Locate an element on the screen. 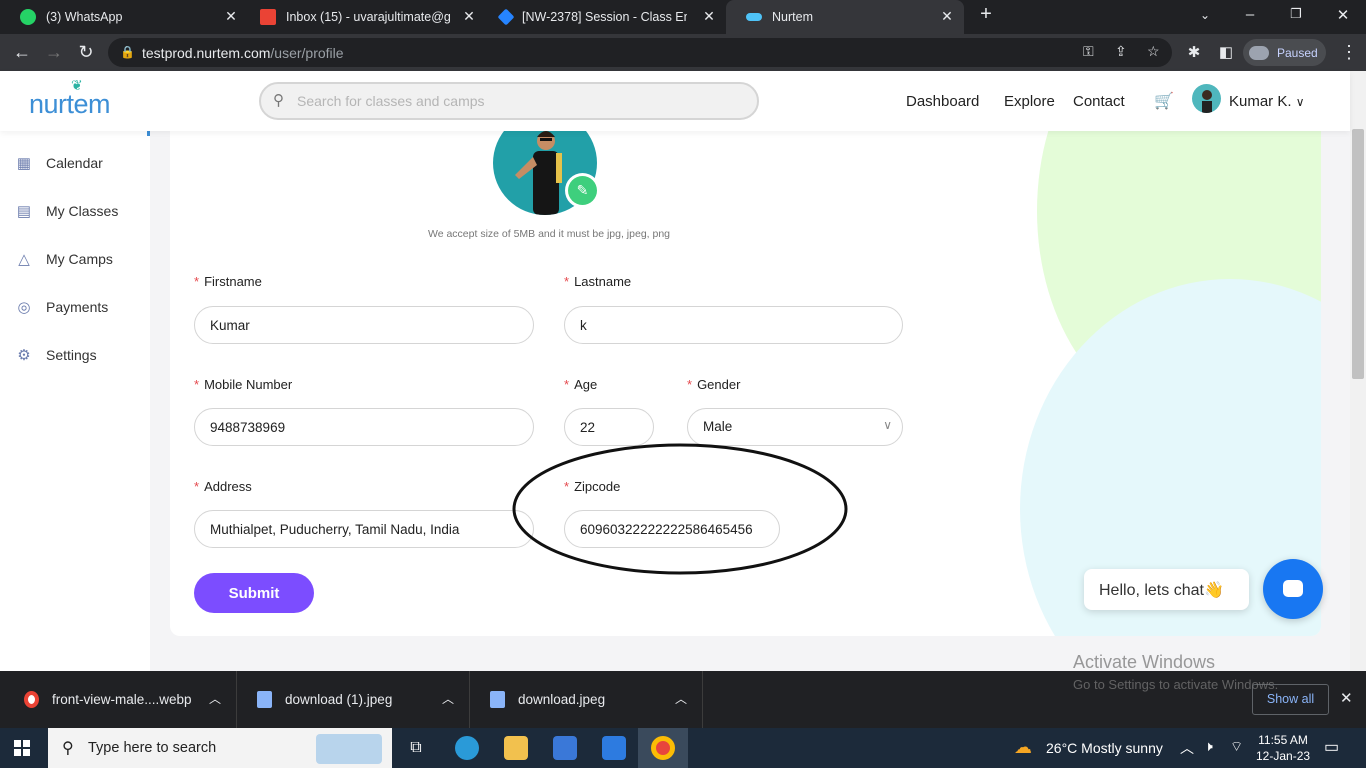 The height and width of the screenshot is (768, 1366). download-filename: download (1).jpeg is located at coordinates (339, 699).